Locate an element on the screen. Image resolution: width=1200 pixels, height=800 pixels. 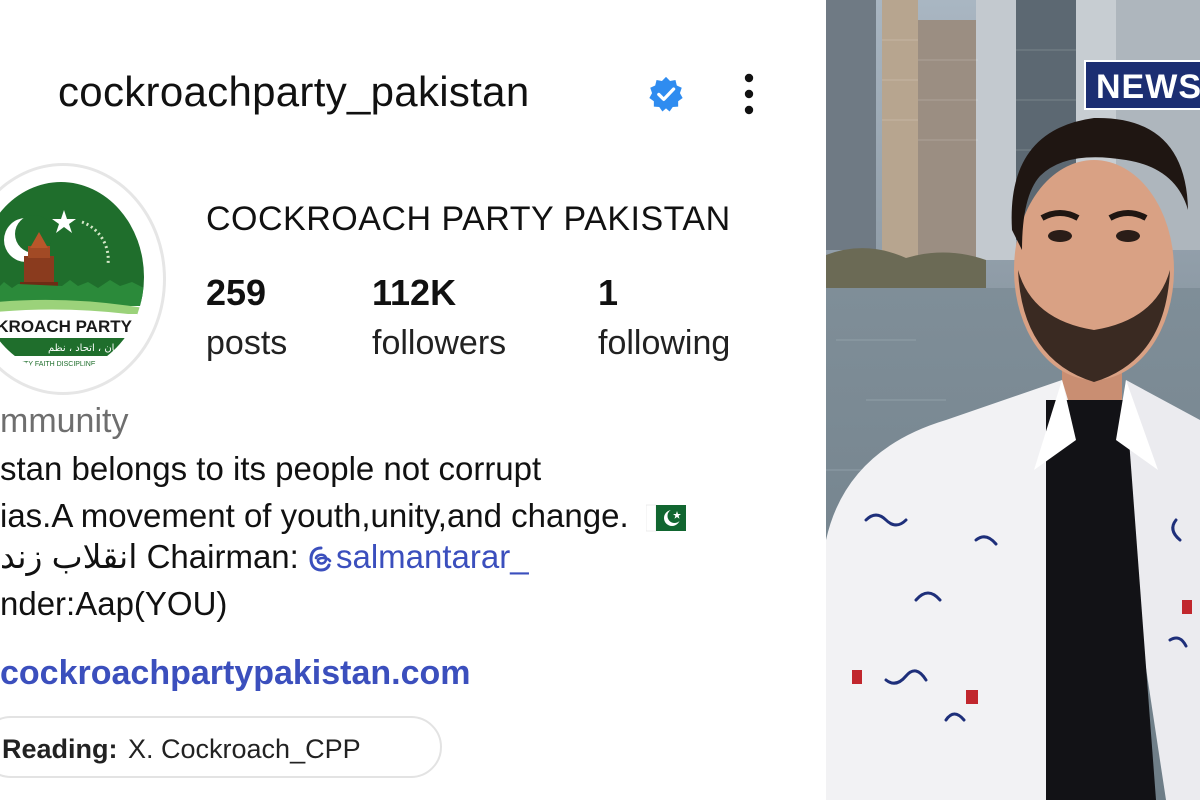
reading-chip-label: Reading: is located at coordinates (60, 749).